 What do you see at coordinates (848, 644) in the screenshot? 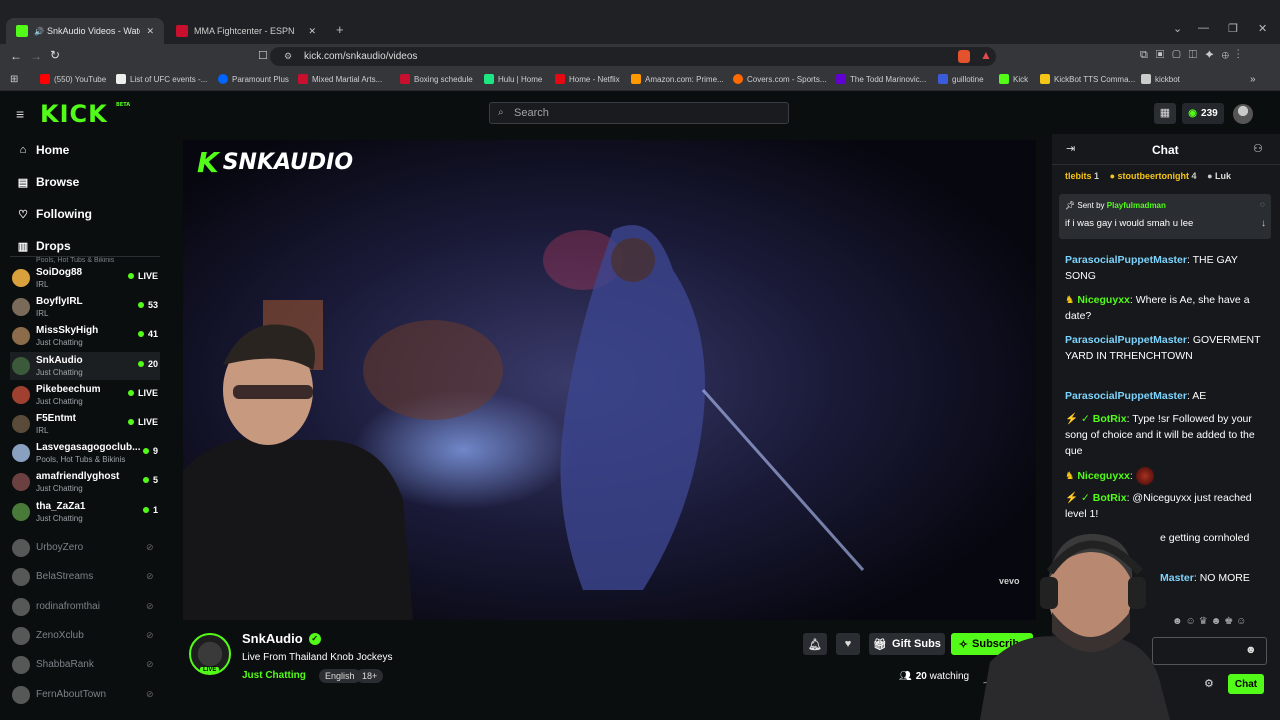
I see `follow-button: ♥` at bounding box center [848, 644].